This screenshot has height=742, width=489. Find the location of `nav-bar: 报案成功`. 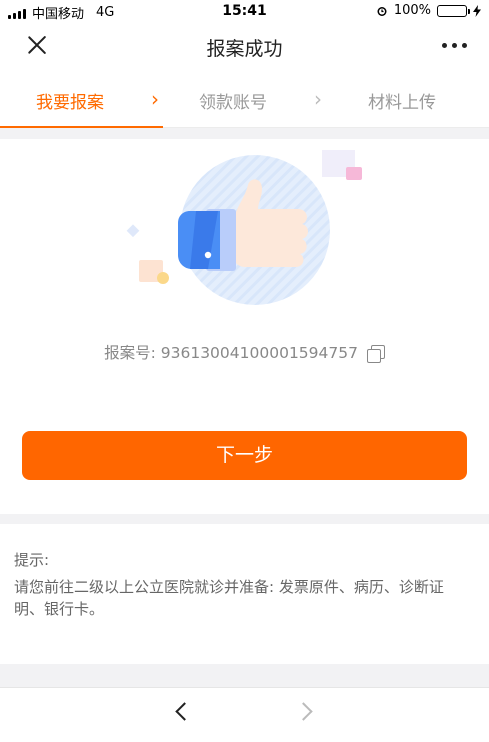

nav-bar: 报案成功 is located at coordinates (244, 46).